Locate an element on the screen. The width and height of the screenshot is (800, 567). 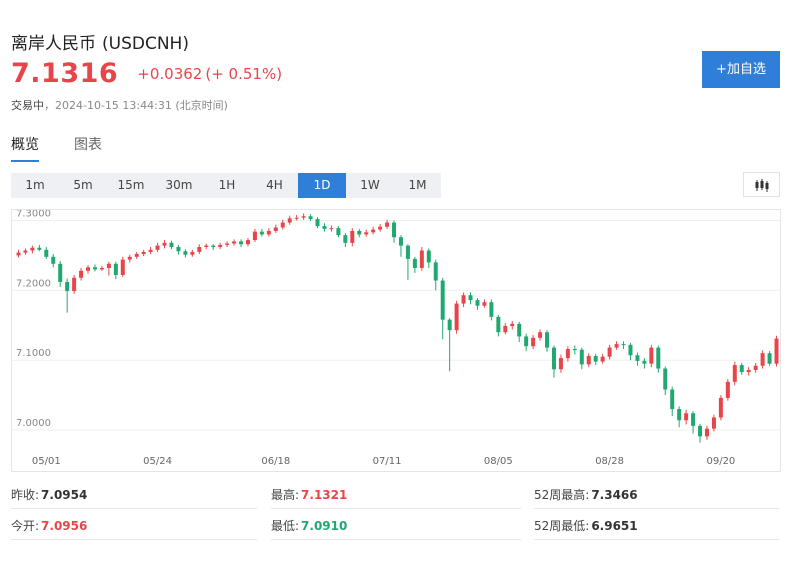
candlestick-icon is located at coordinates (762, 185).